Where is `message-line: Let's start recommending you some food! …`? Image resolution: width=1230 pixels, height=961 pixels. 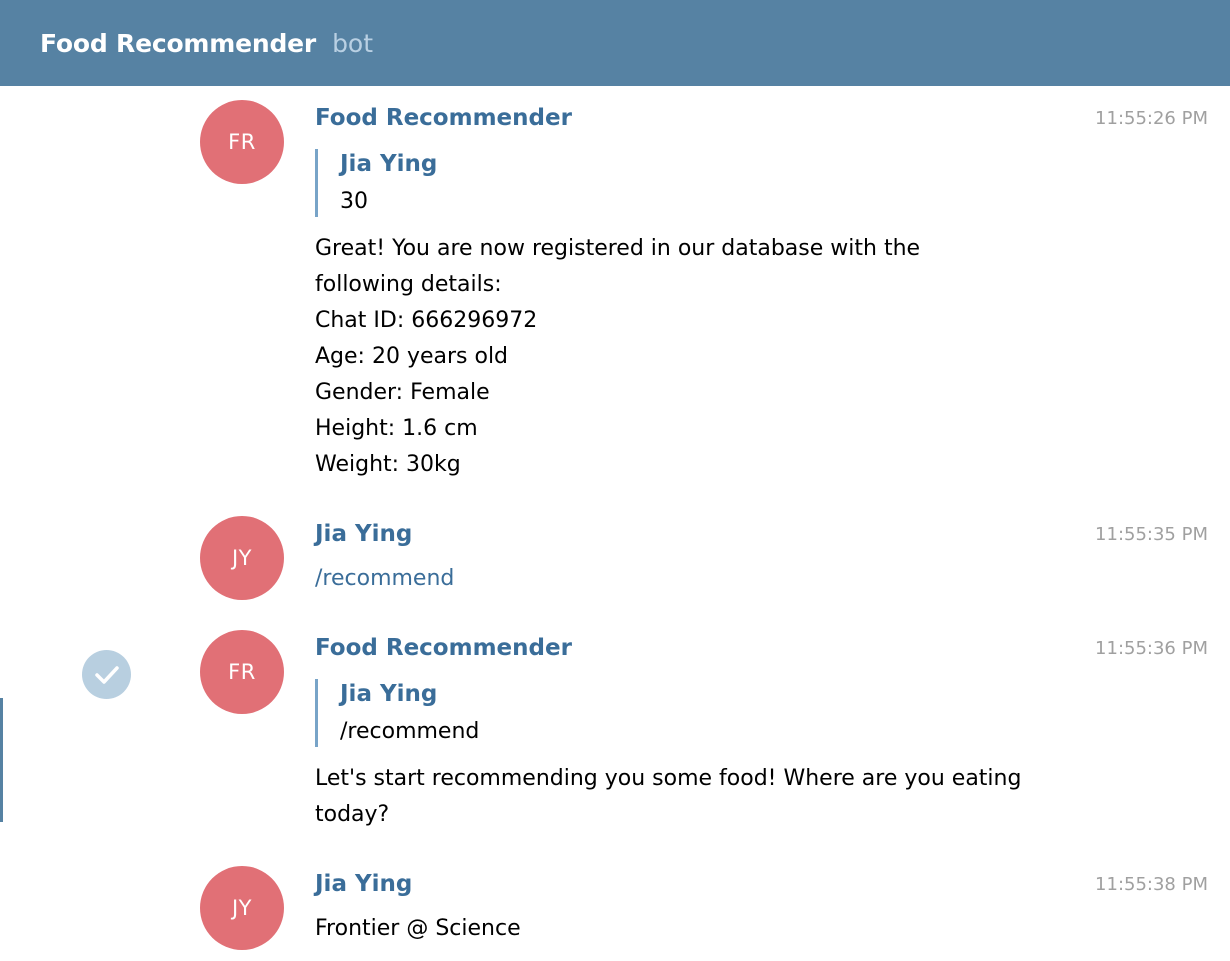 message-line: Let's start recommending you some food! … is located at coordinates (668, 778).